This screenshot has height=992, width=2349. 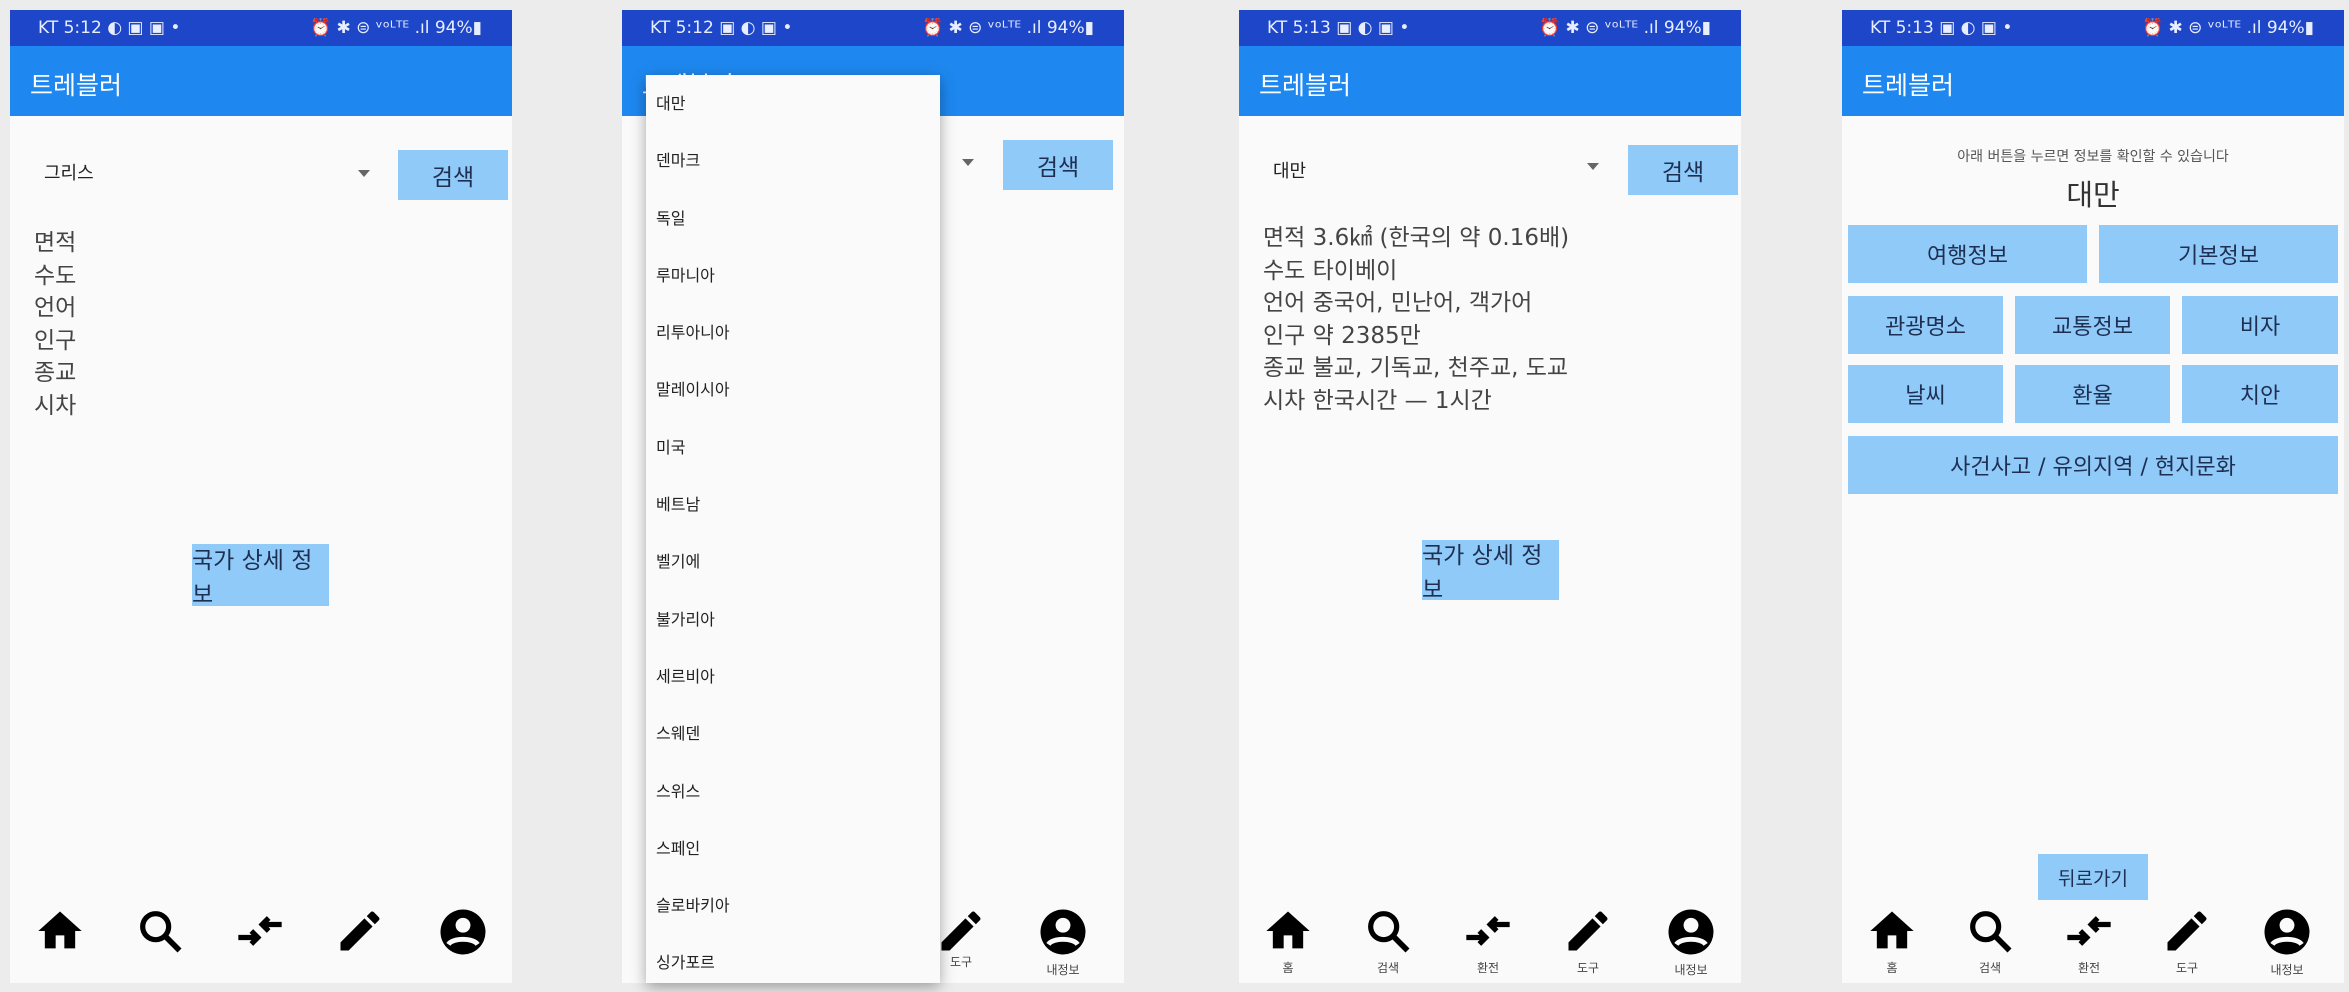 What do you see at coordinates (1288, 968) in the screenshot?
I see `nav-label-home: 홈` at bounding box center [1288, 968].